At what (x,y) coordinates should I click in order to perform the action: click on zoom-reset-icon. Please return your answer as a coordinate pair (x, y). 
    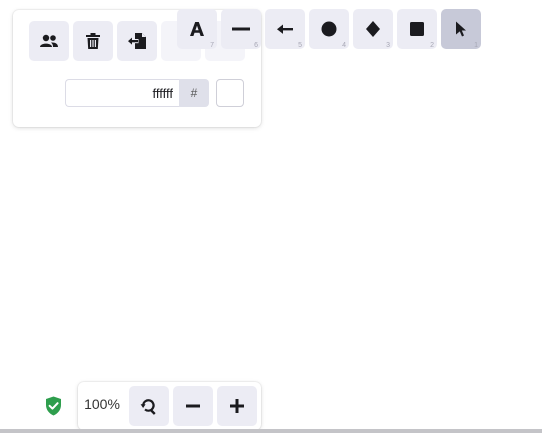
    Looking at the image, I should click on (148, 407).